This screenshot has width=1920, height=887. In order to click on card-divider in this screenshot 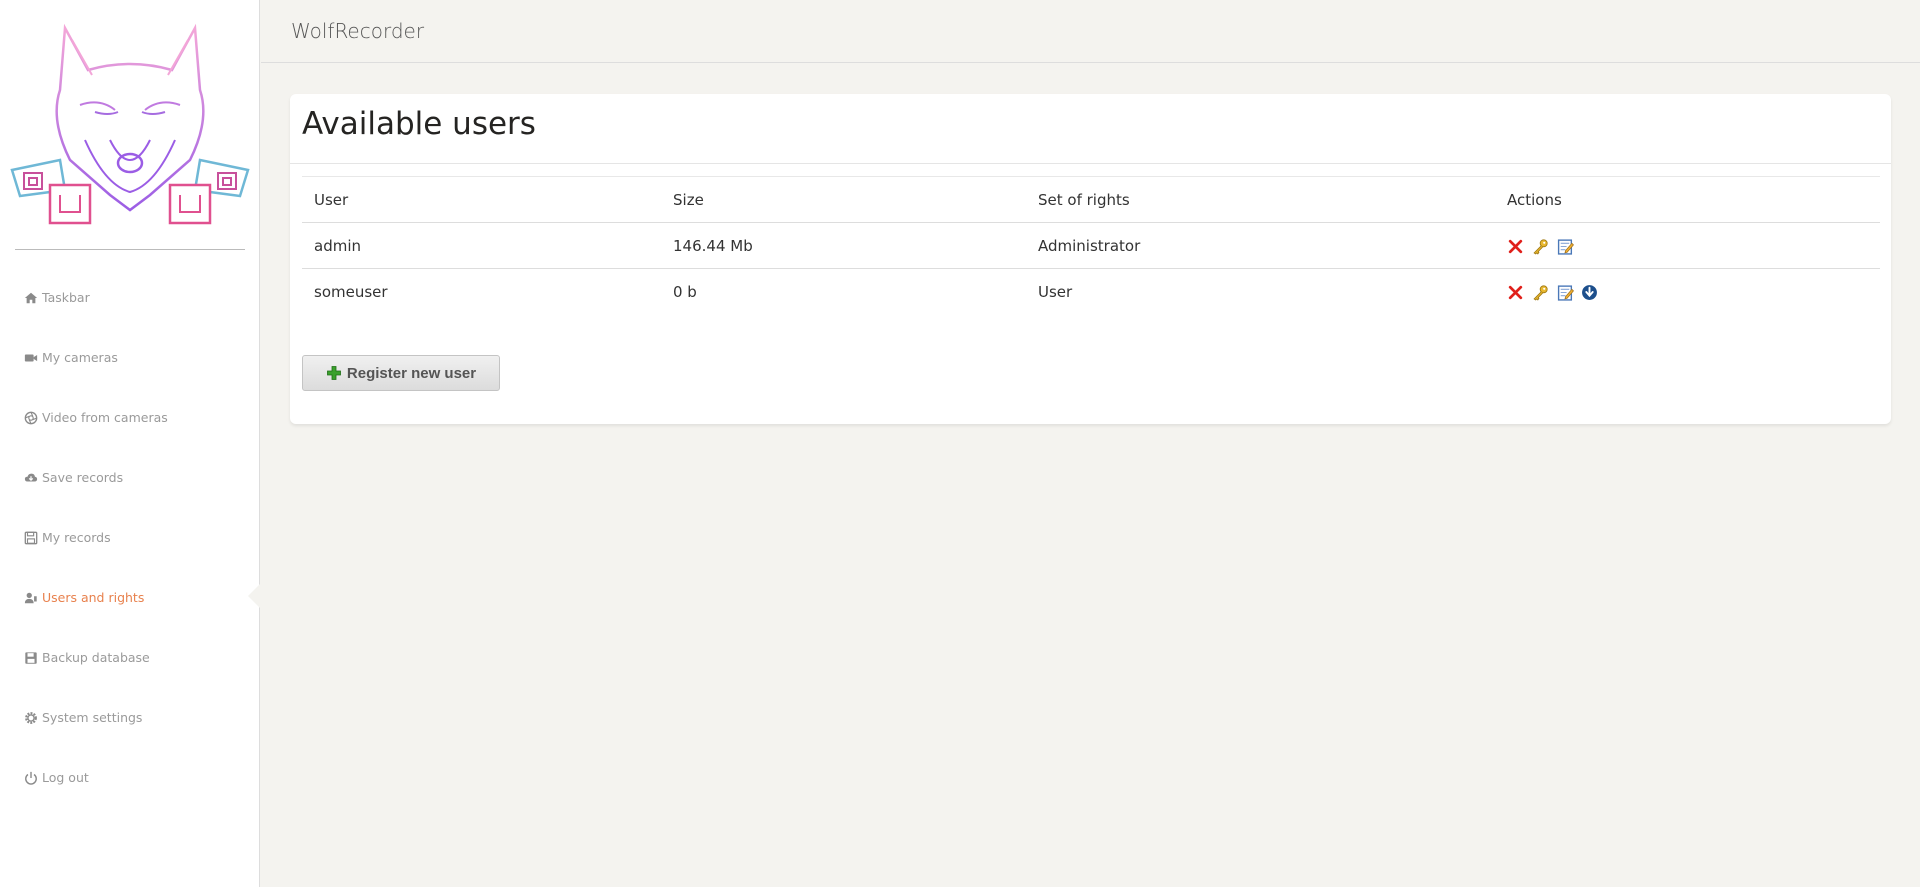, I will do `click(1090, 163)`.